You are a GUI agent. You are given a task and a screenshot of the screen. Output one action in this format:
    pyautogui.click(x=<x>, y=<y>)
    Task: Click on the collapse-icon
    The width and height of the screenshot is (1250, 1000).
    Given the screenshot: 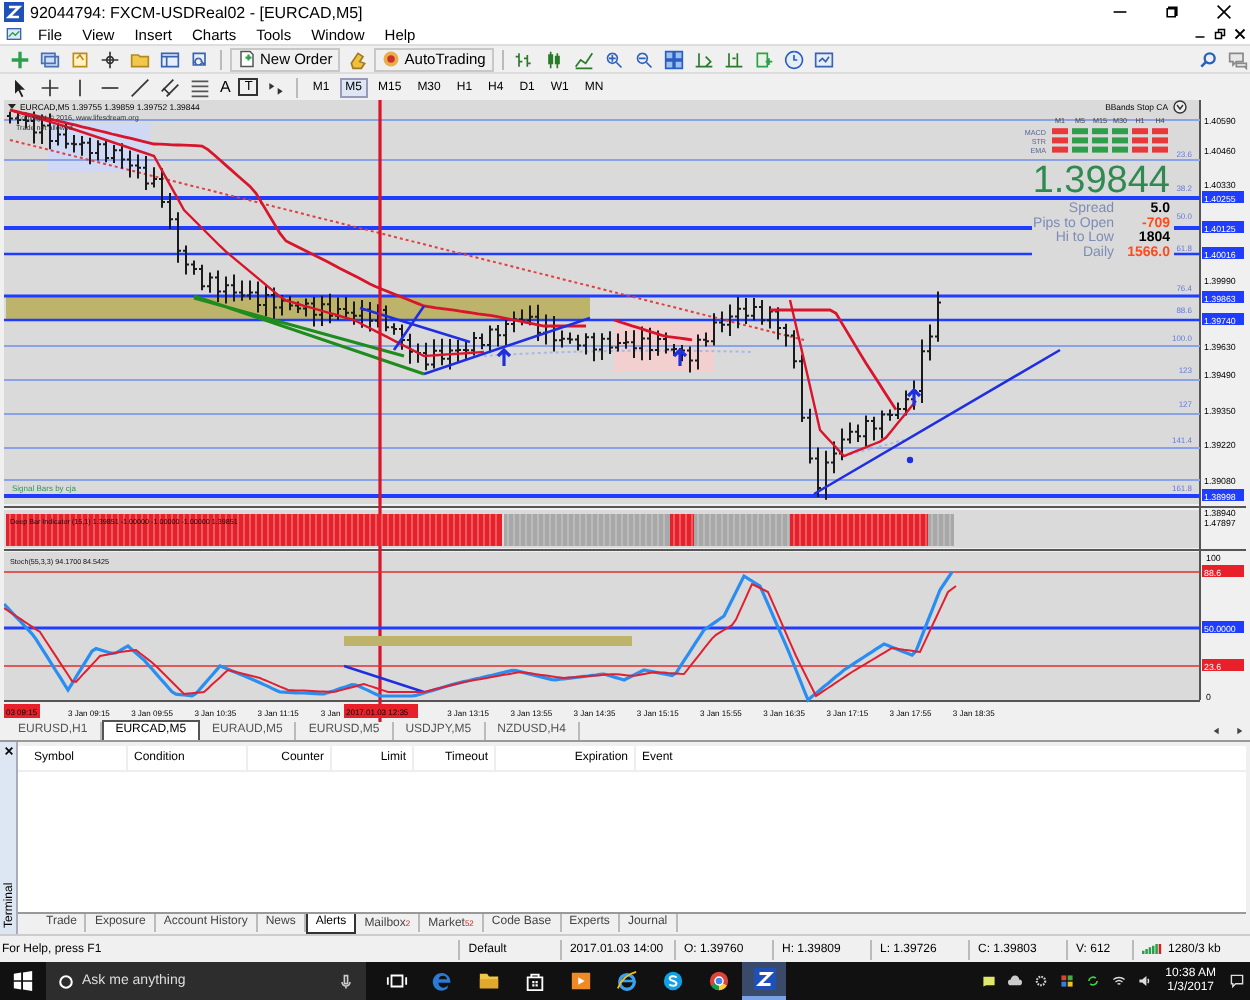 What is the action you would take?
    pyautogui.click(x=12, y=106)
    